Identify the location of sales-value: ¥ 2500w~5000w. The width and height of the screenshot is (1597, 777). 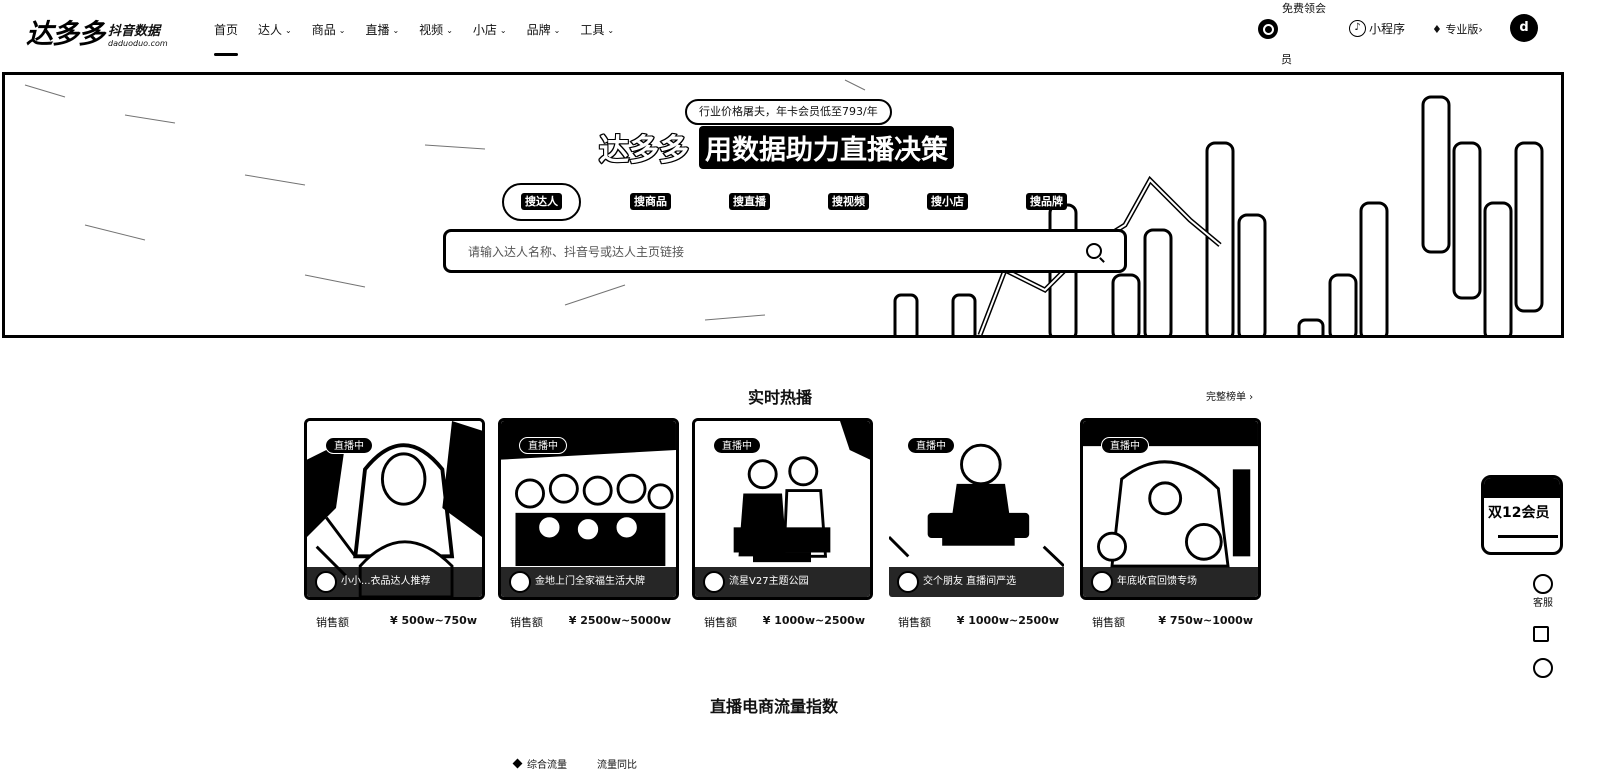
(619, 620).